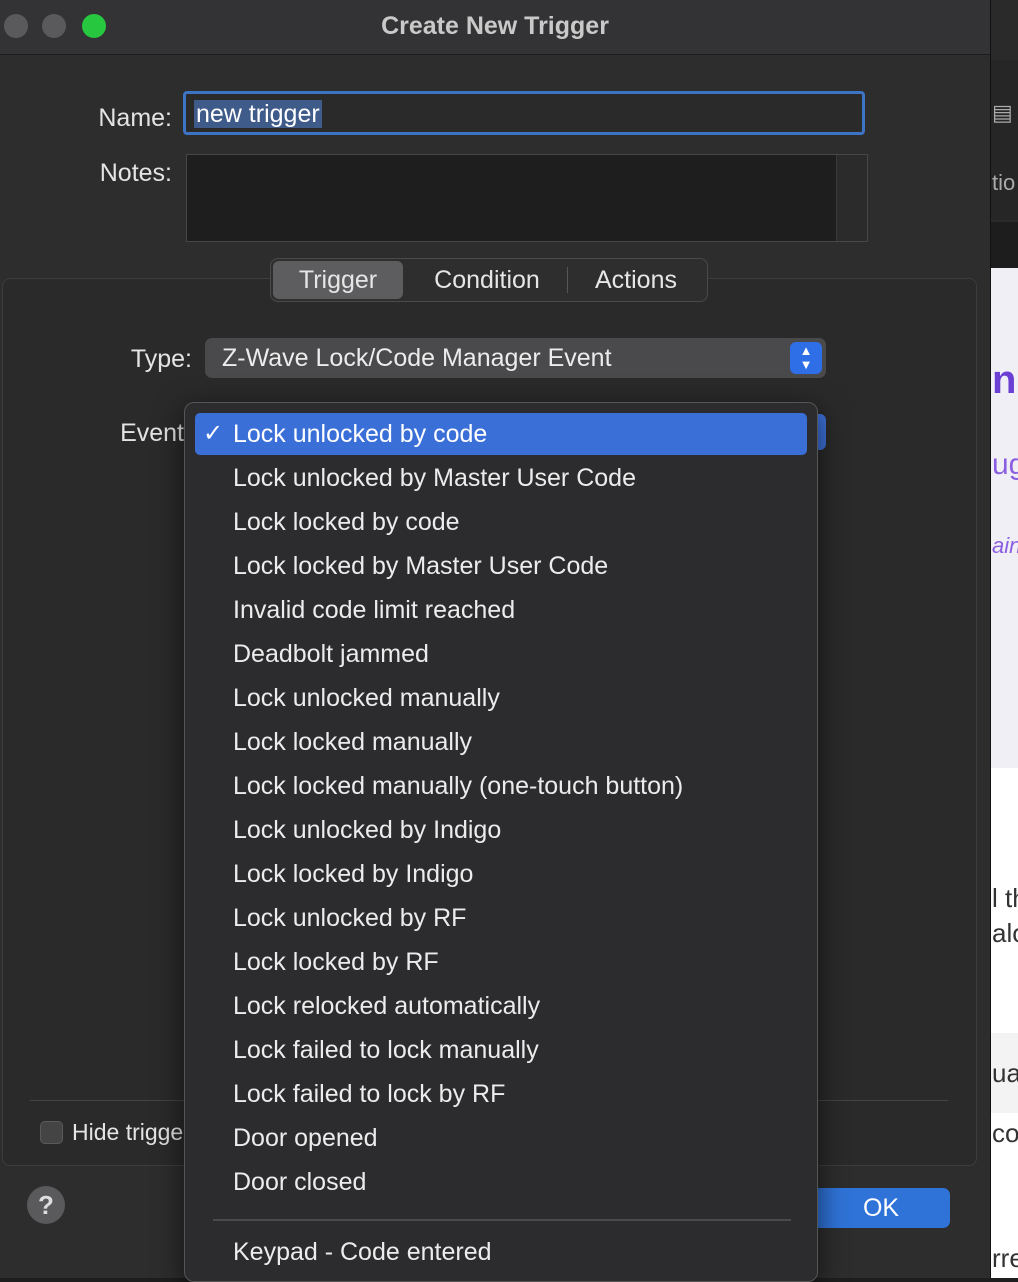  What do you see at coordinates (374, 610) in the screenshot?
I see `event-menu-item-label: Invalid code limit reached` at bounding box center [374, 610].